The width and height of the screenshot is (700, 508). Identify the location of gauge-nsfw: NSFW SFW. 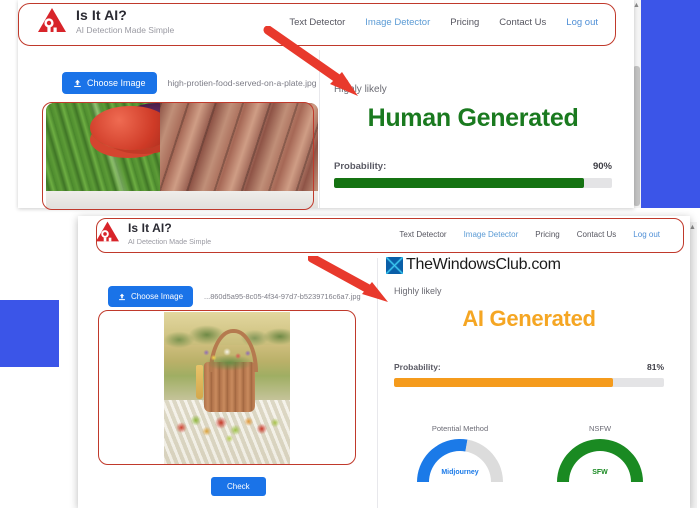
(600, 453).